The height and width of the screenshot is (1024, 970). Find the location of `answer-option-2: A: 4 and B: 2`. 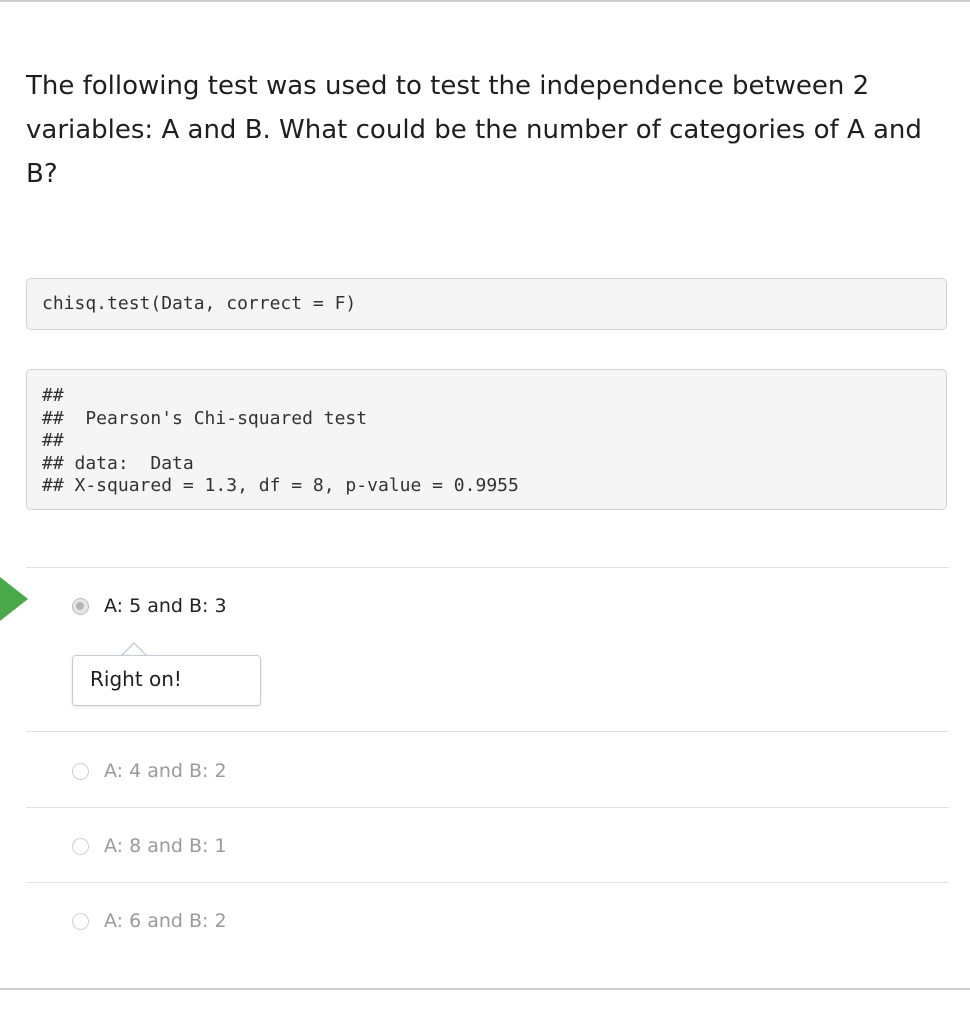

answer-option-2: A: 4 and B: 2 is located at coordinates (149, 771).